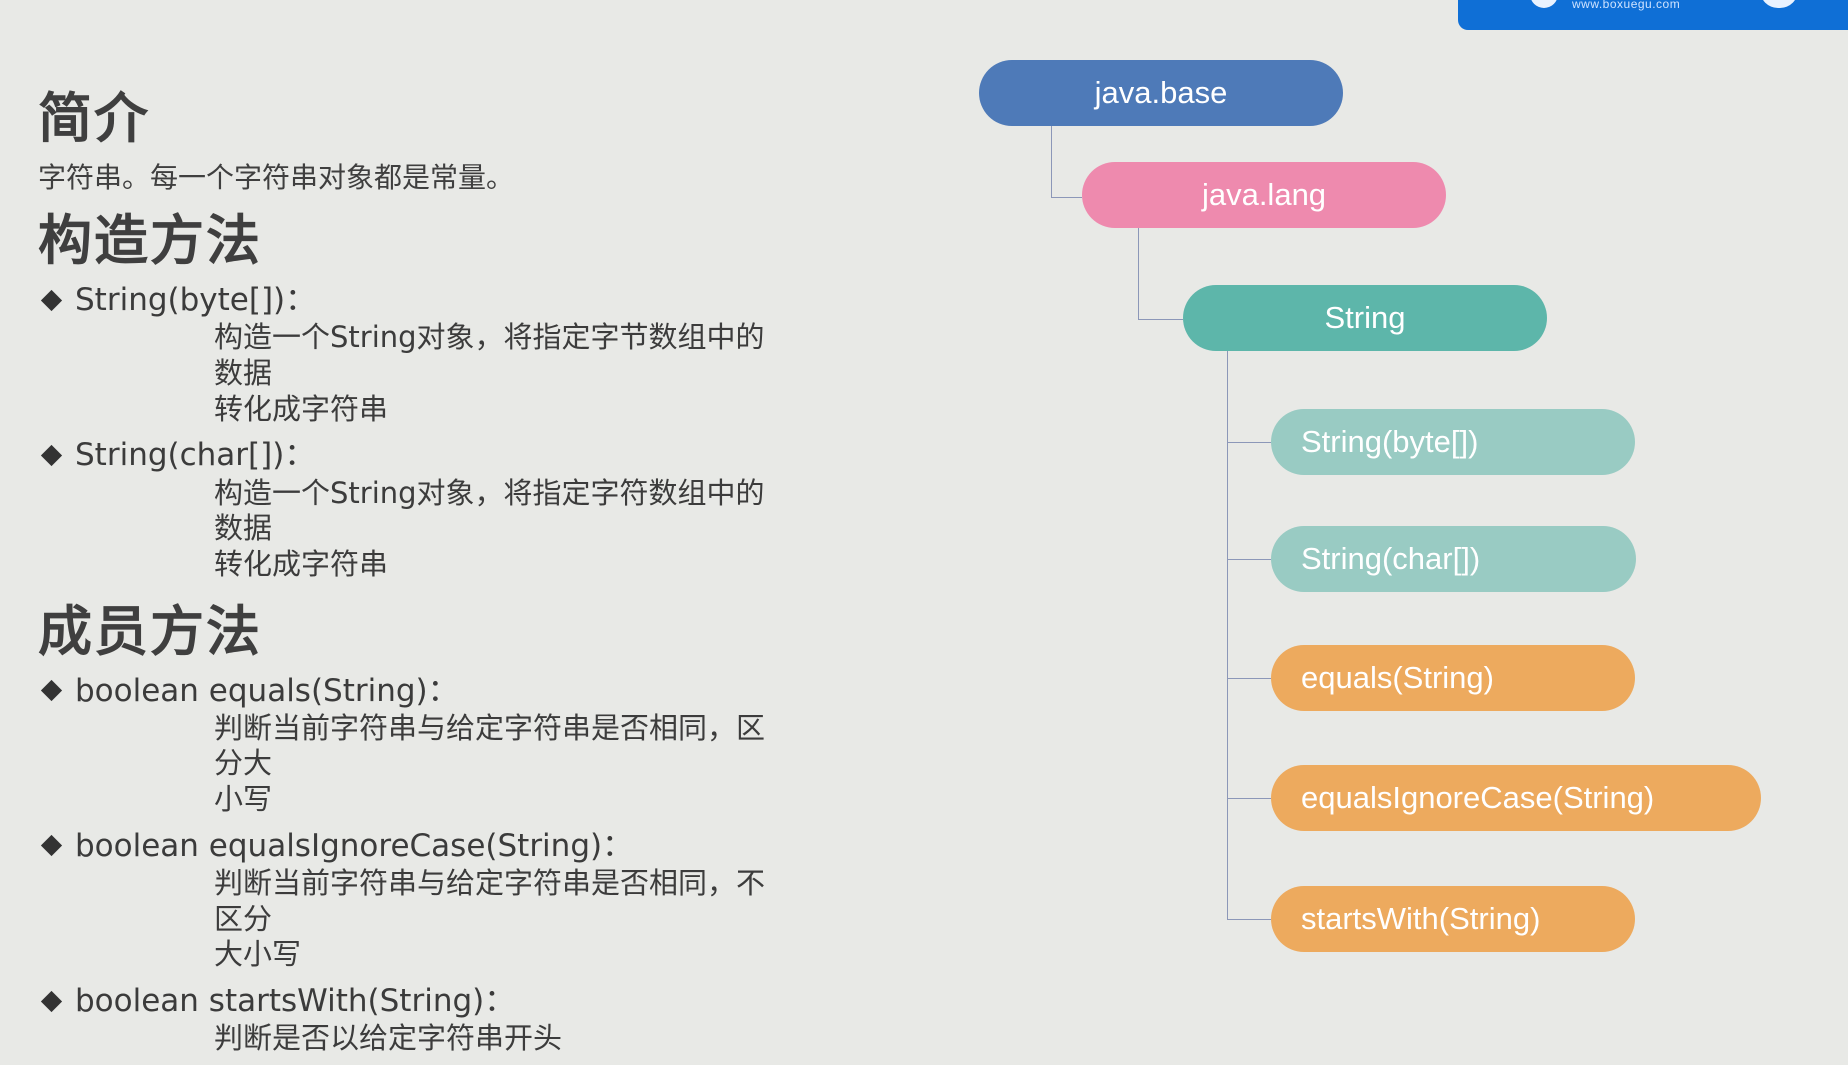 The height and width of the screenshot is (1065, 1848). What do you see at coordinates (1453, 919) in the screenshot?
I see `method-node: startsWith(String)` at bounding box center [1453, 919].